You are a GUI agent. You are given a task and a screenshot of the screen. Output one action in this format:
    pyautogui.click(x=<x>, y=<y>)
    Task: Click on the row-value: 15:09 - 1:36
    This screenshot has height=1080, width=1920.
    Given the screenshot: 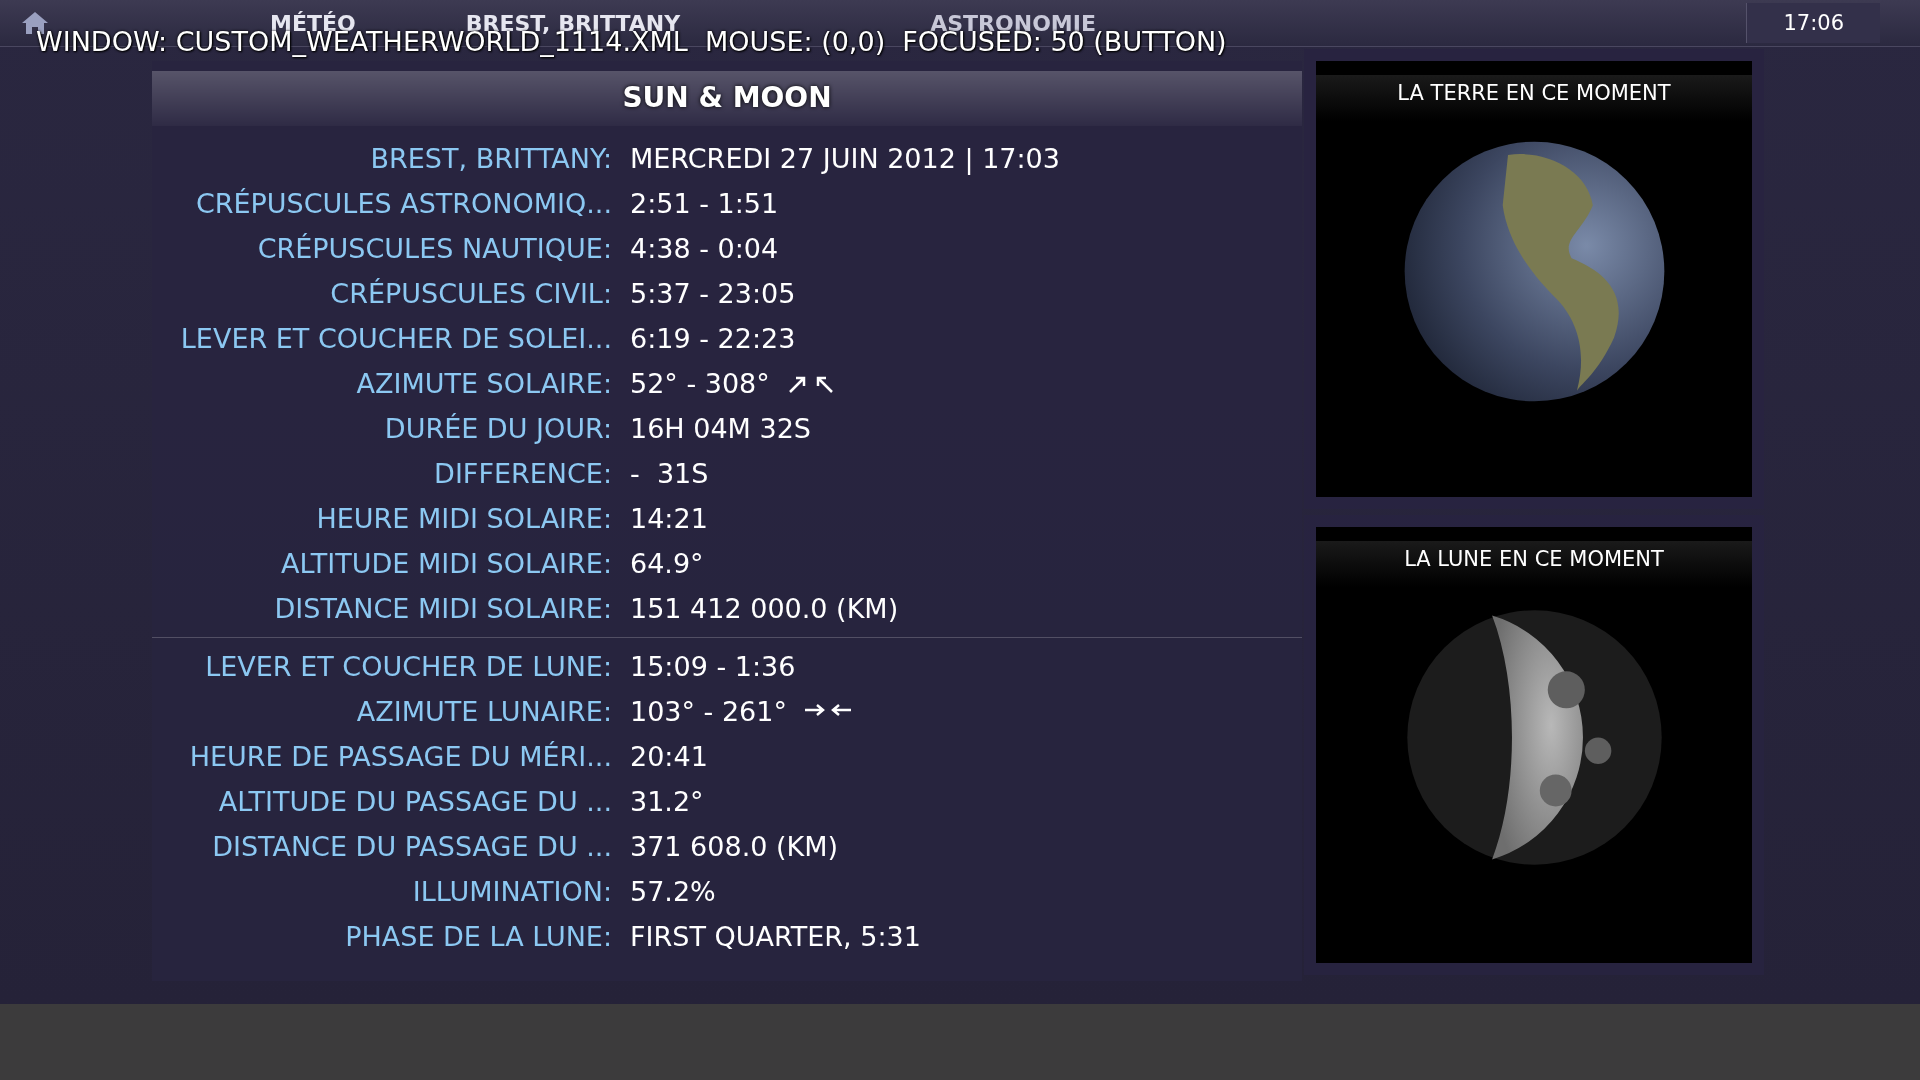 What is the action you would take?
    pyautogui.click(x=713, y=666)
    